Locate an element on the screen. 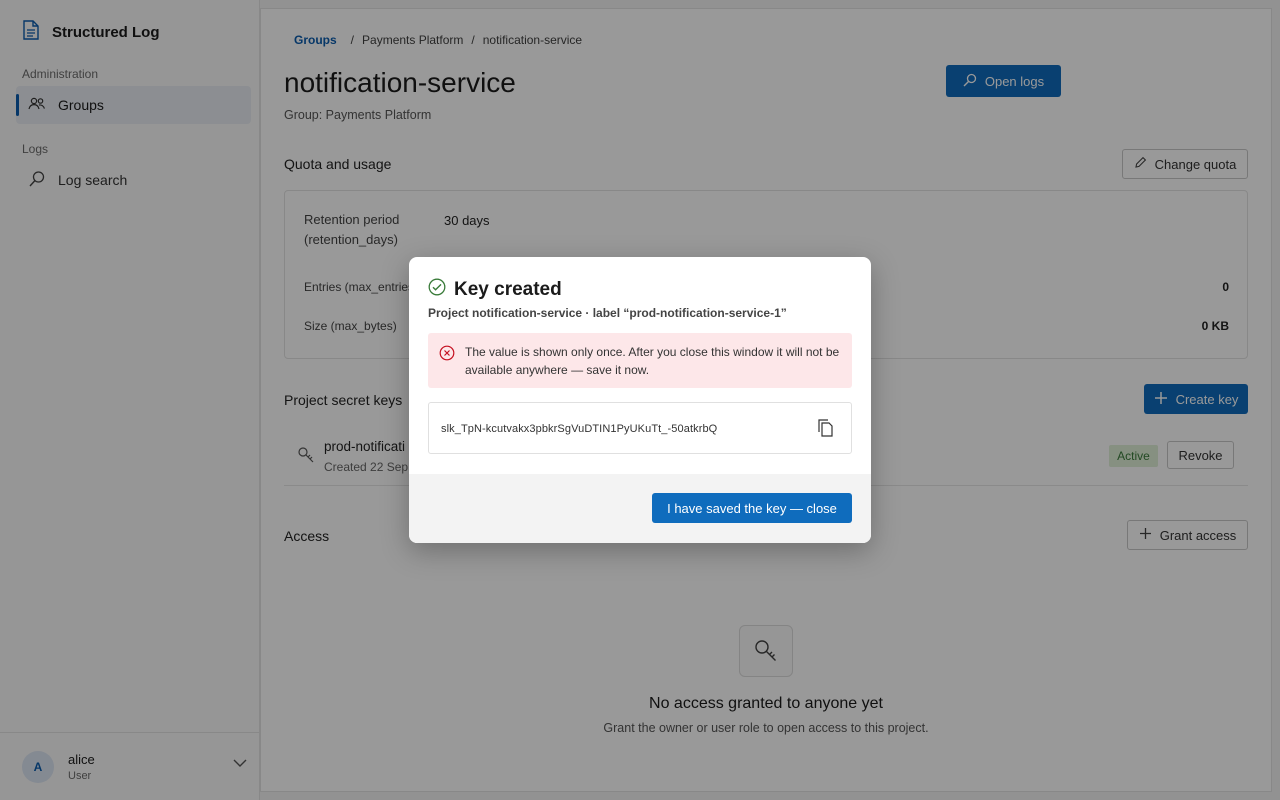 The height and width of the screenshot is (800, 1280). copy-button is located at coordinates (825, 429).